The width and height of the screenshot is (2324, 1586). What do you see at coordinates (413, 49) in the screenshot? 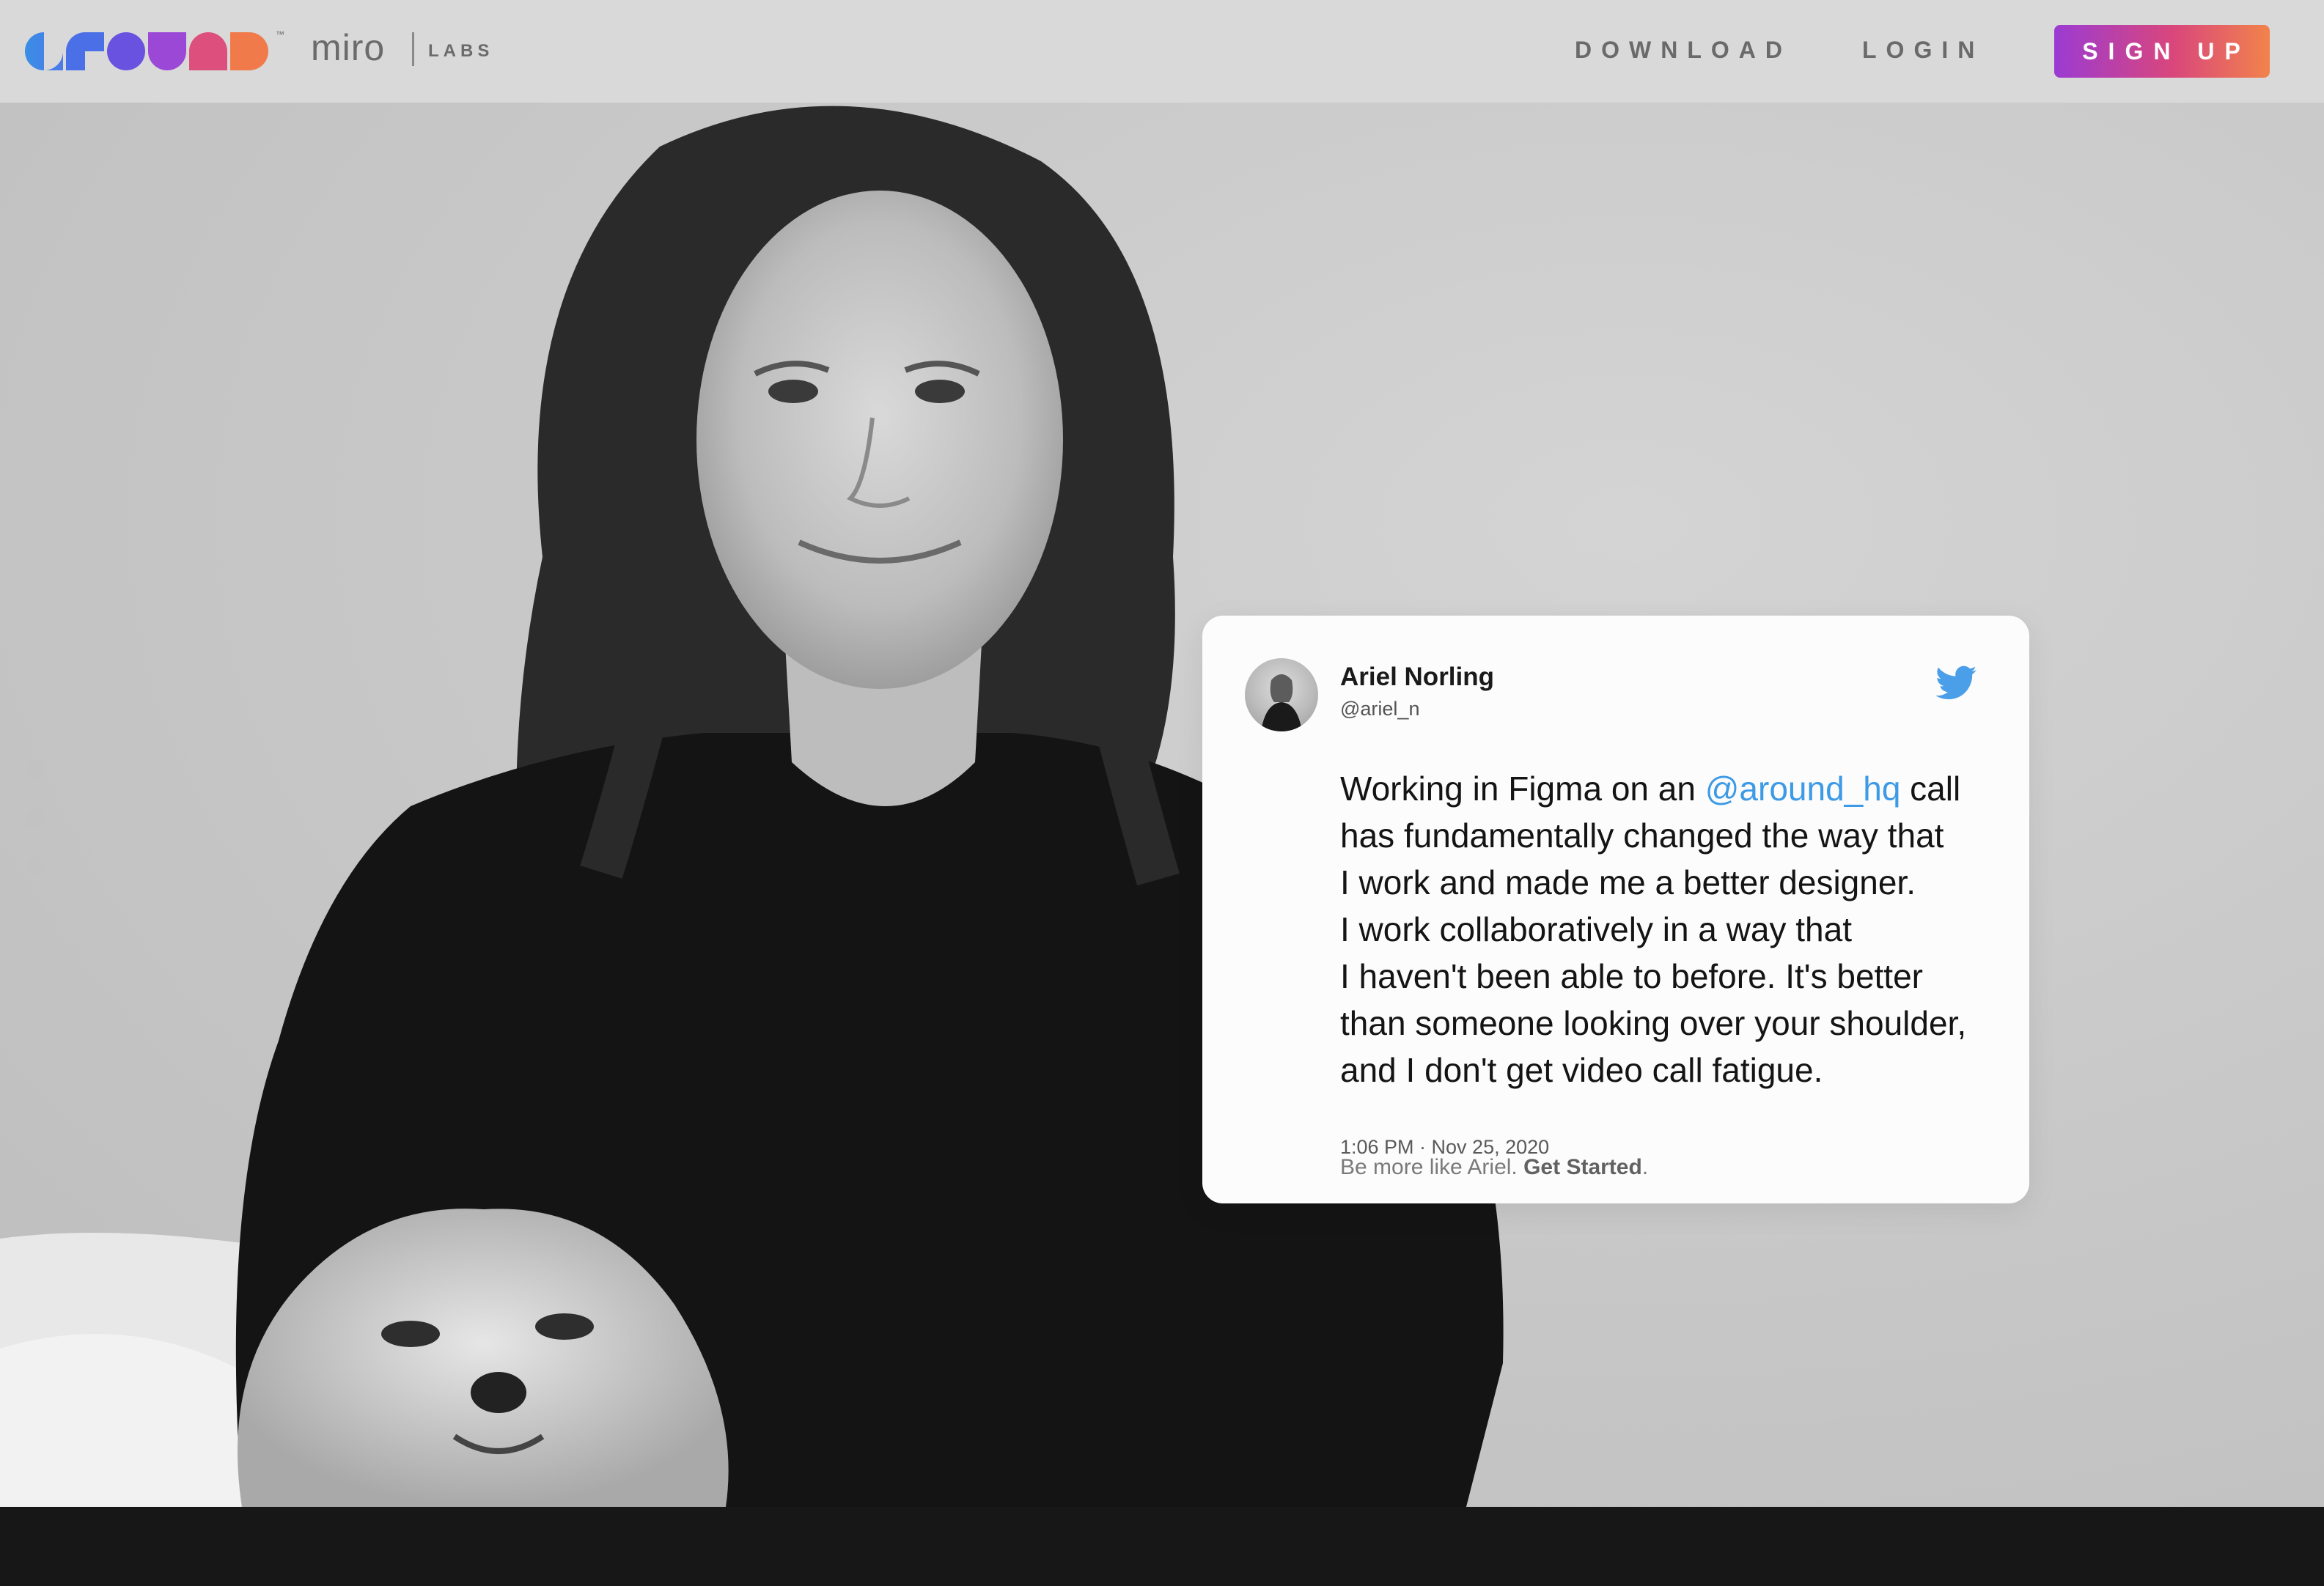
I see `logo-divider` at bounding box center [413, 49].